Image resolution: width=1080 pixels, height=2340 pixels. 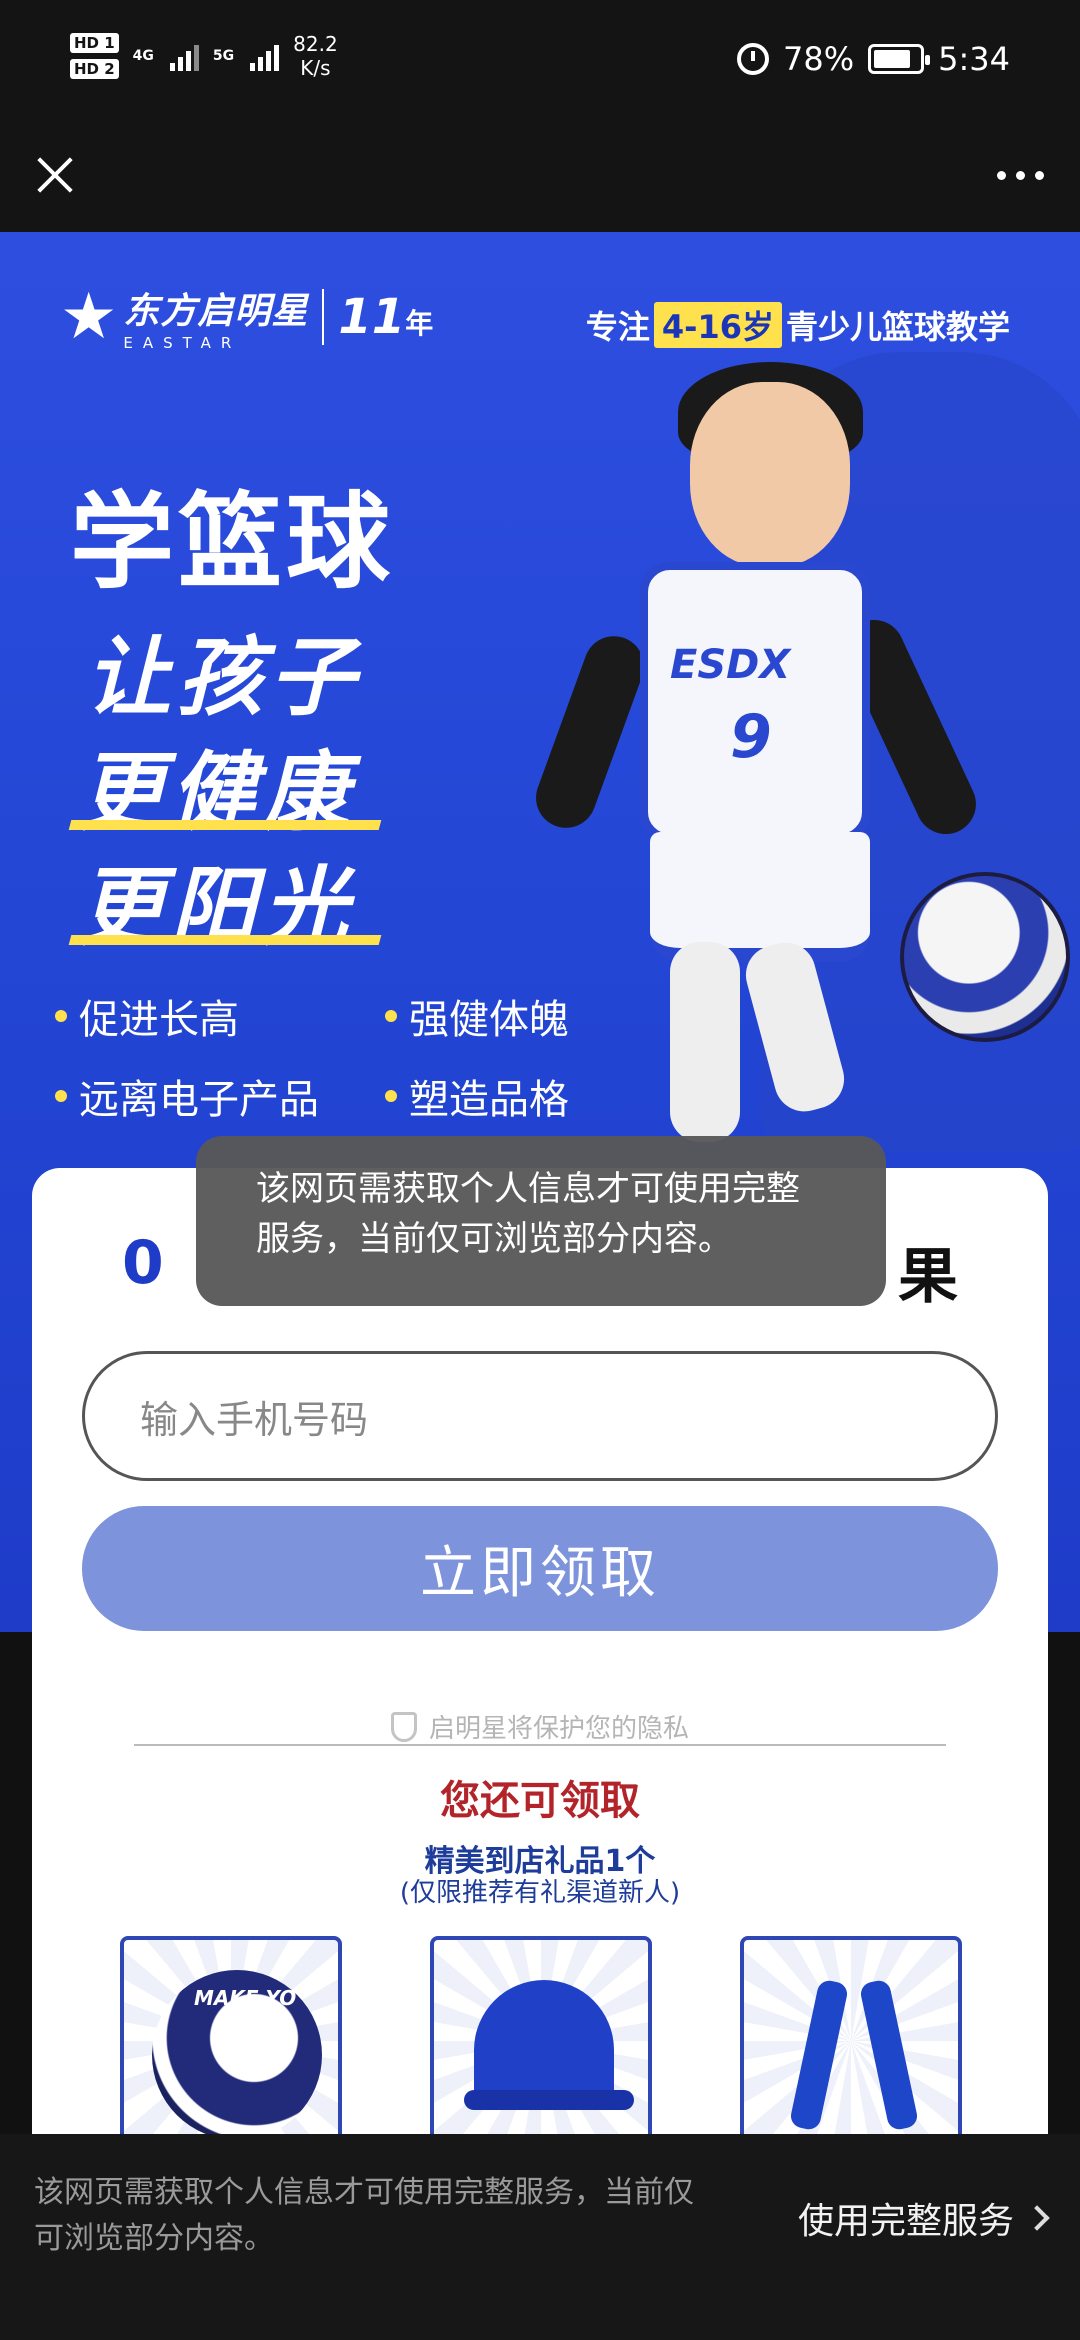 What do you see at coordinates (315, 44) in the screenshot?
I see `network-speed-value: 82.2` at bounding box center [315, 44].